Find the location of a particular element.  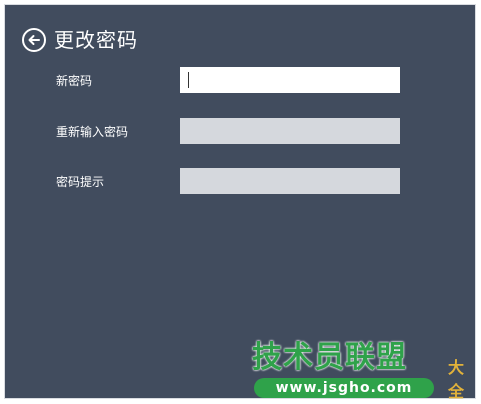

password-hint-row: 密码提示 is located at coordinates (228, 181).